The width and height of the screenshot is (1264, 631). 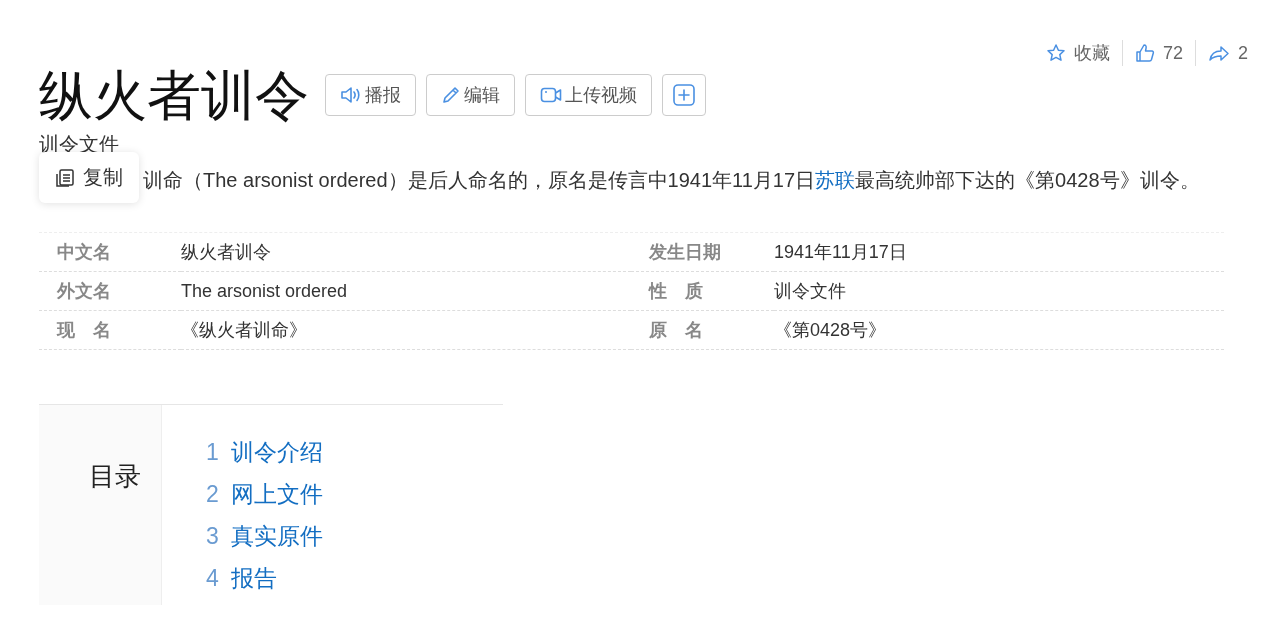 What do you see at coordinates (810, 291) in the screenshot?
I see `field-value: 训令文件` at bounding box center [810, 291].